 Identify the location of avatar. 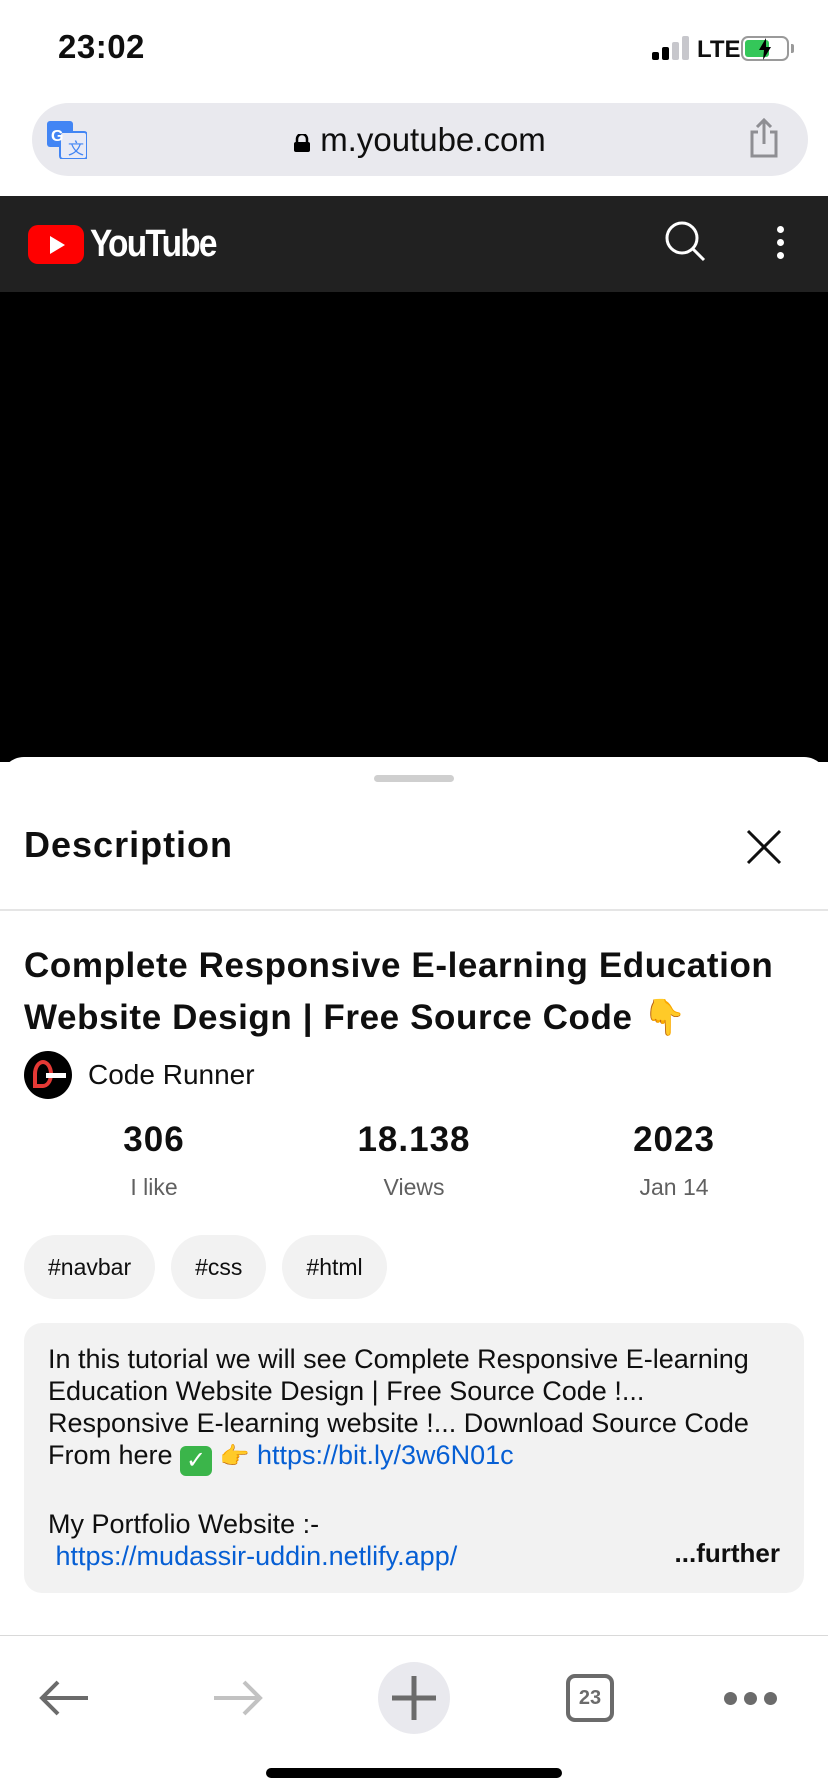
(48, 1075).